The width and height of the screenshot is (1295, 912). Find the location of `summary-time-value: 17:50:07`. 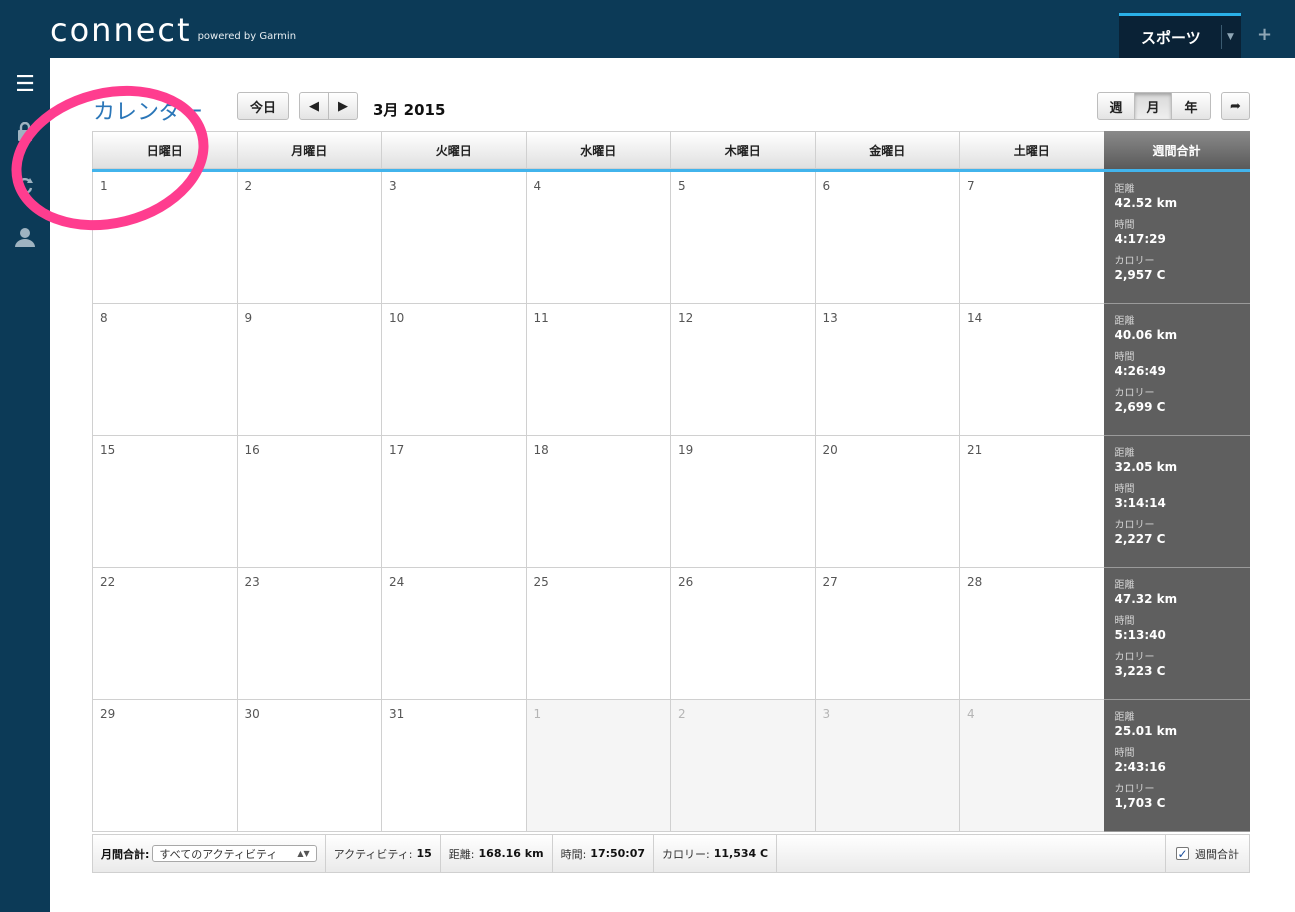

summary-time-value: 17:50:07 is located at coordinates (618, 853).